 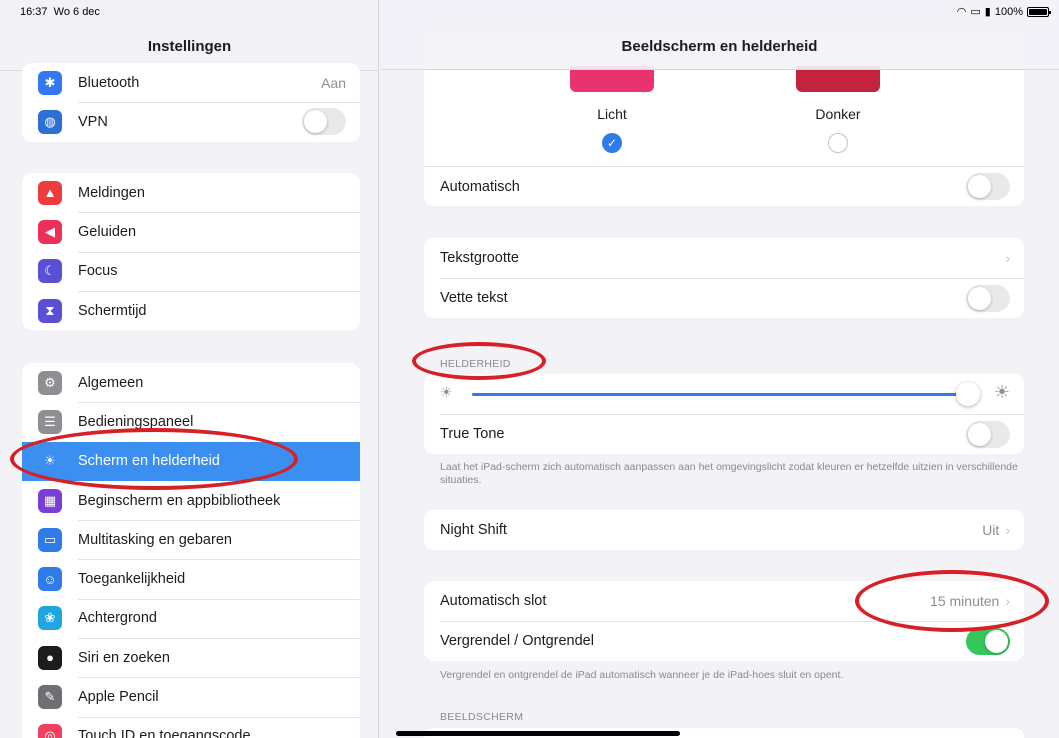 What do you see at coordinates (988, 641) in the screenshot?
I see `lock-unlock-toggle` at bounding box center [988, 641].